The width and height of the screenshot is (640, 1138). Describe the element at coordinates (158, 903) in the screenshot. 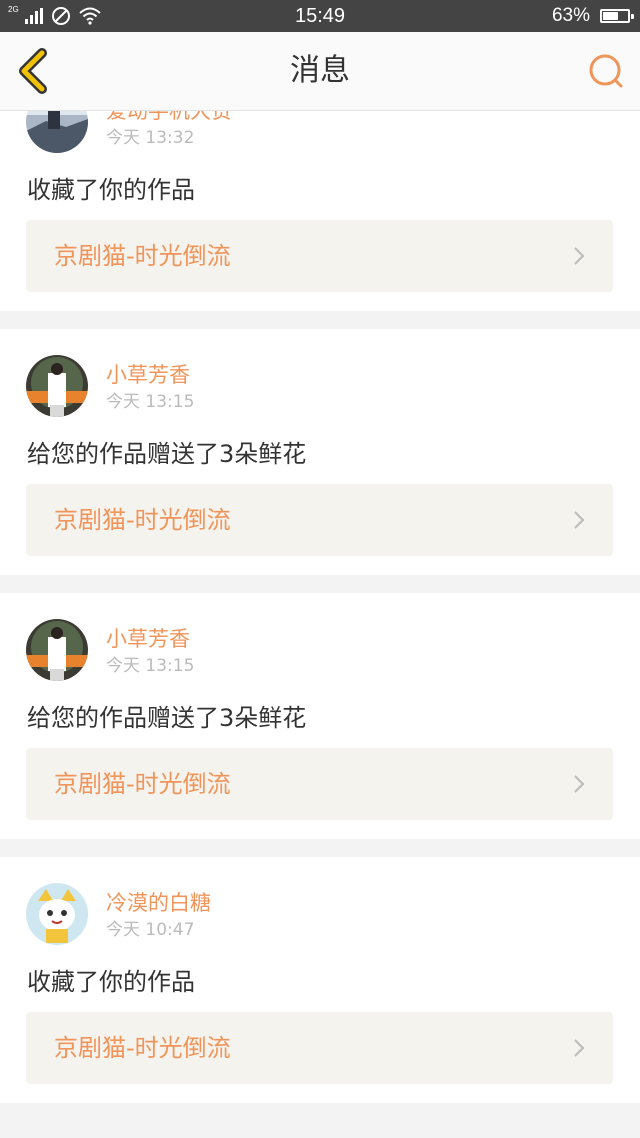

I see `user-name: 冷漠的白糖` at that location.